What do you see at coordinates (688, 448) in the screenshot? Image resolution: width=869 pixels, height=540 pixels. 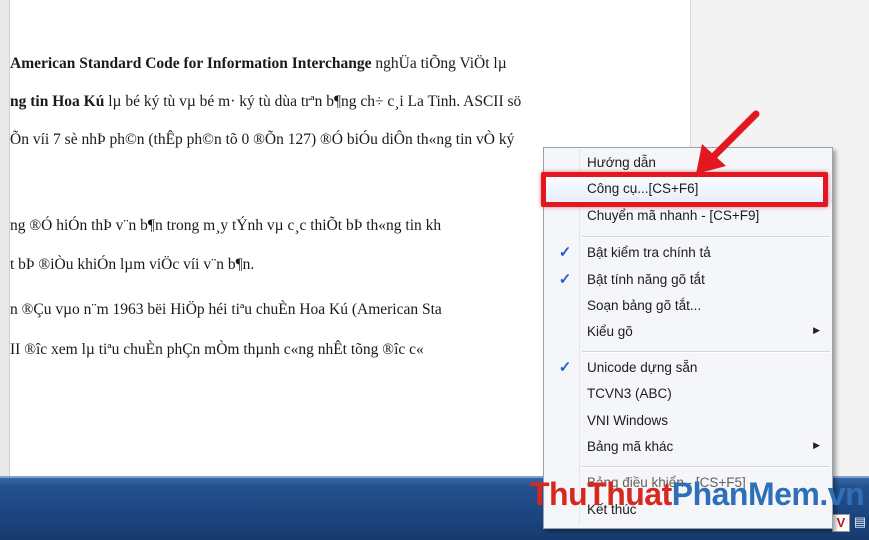 I see `menu-item-bang-ma-khac: Bảng mã khác ▶` at bounding box center [688, 448].